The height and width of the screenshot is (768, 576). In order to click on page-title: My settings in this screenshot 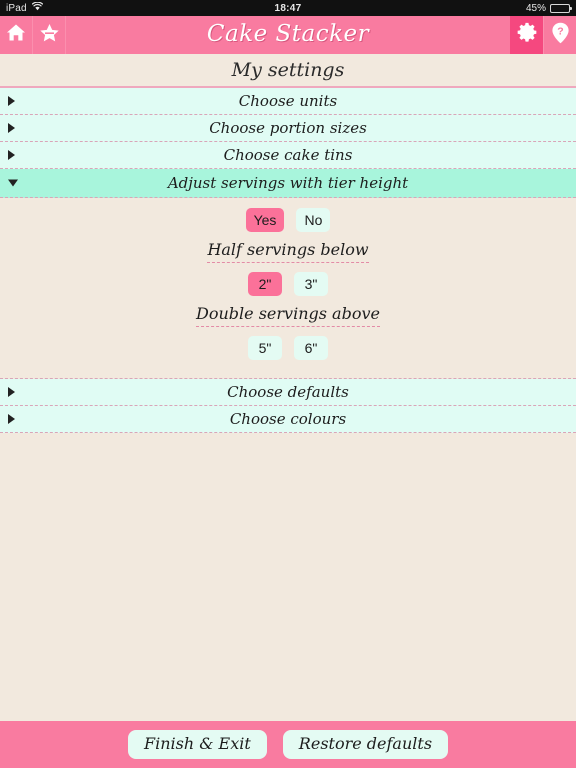, I will do `click(288, 71)`.